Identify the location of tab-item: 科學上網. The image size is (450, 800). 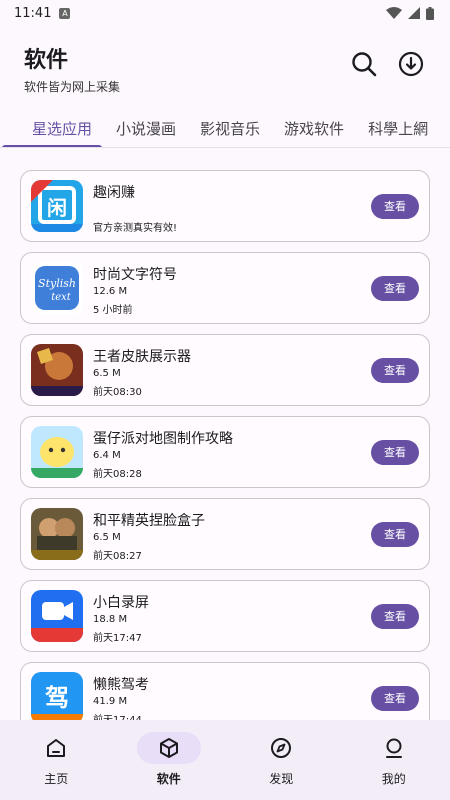
(398, 127).